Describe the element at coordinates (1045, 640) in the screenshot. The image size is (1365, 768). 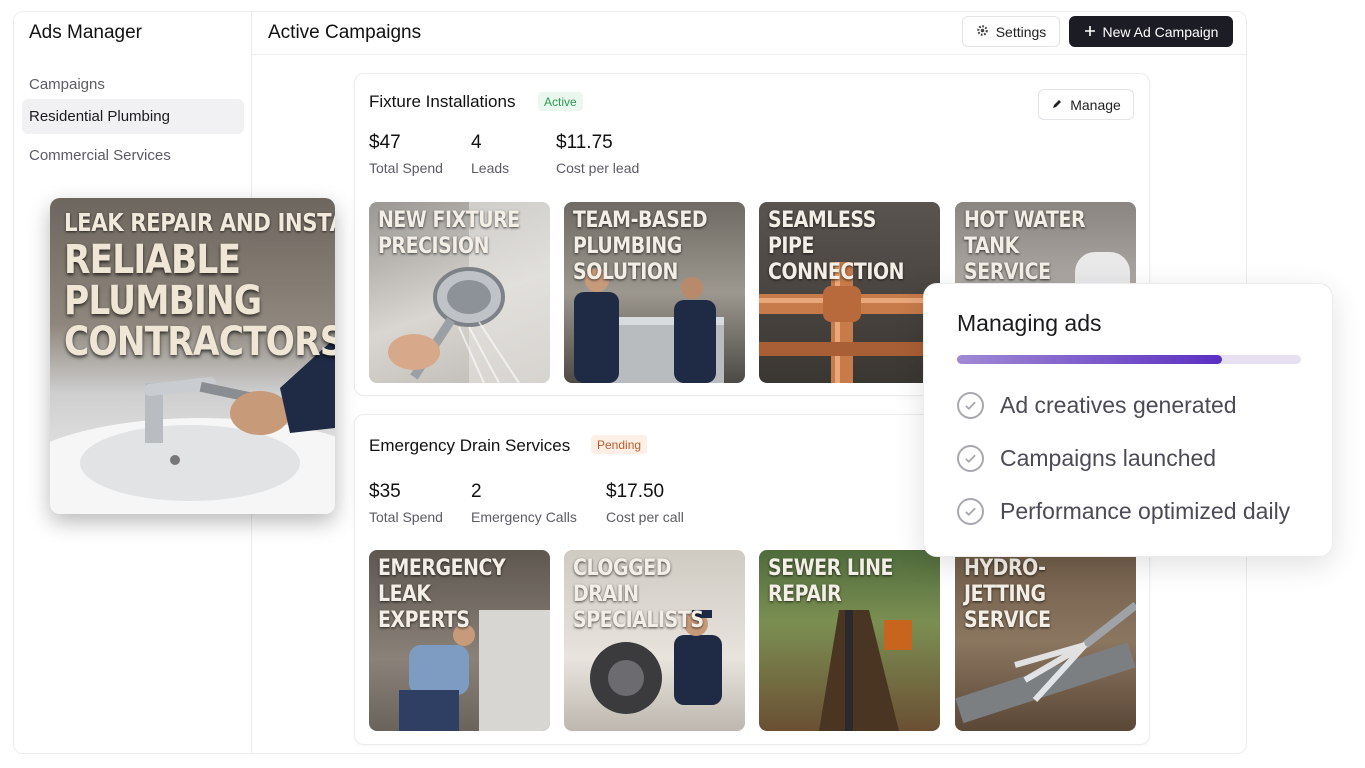
I see `ad-creative-hydro-jetting-service: HYDRO-JETTING SERVICE` at that location.